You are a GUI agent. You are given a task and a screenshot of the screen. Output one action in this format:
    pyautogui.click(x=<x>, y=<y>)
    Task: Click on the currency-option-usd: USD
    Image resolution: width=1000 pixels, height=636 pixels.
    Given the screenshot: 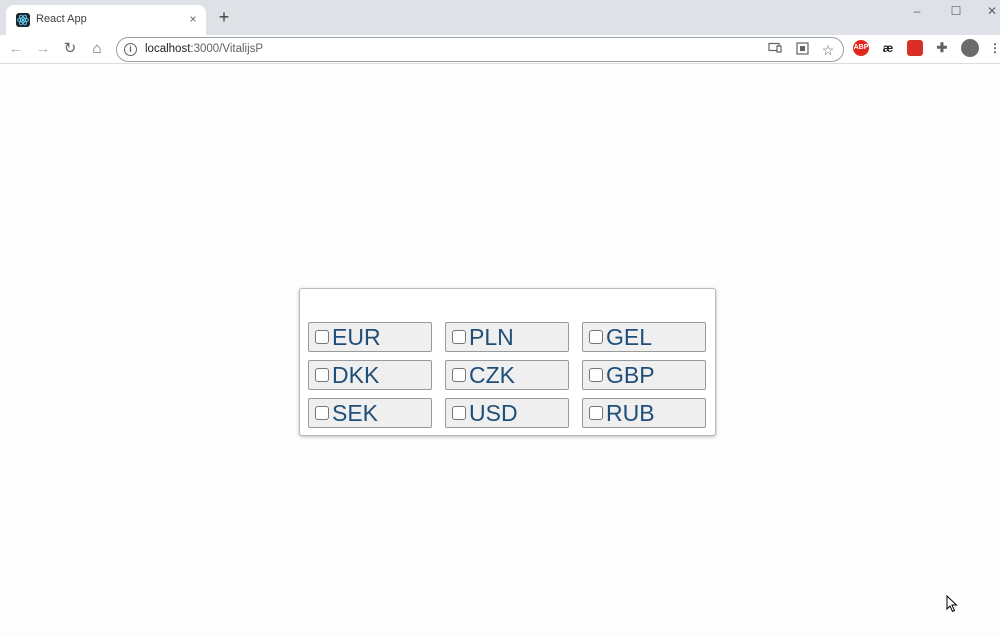 What is the action you would take?
    pyautogui.click(x=507, y=413)
    